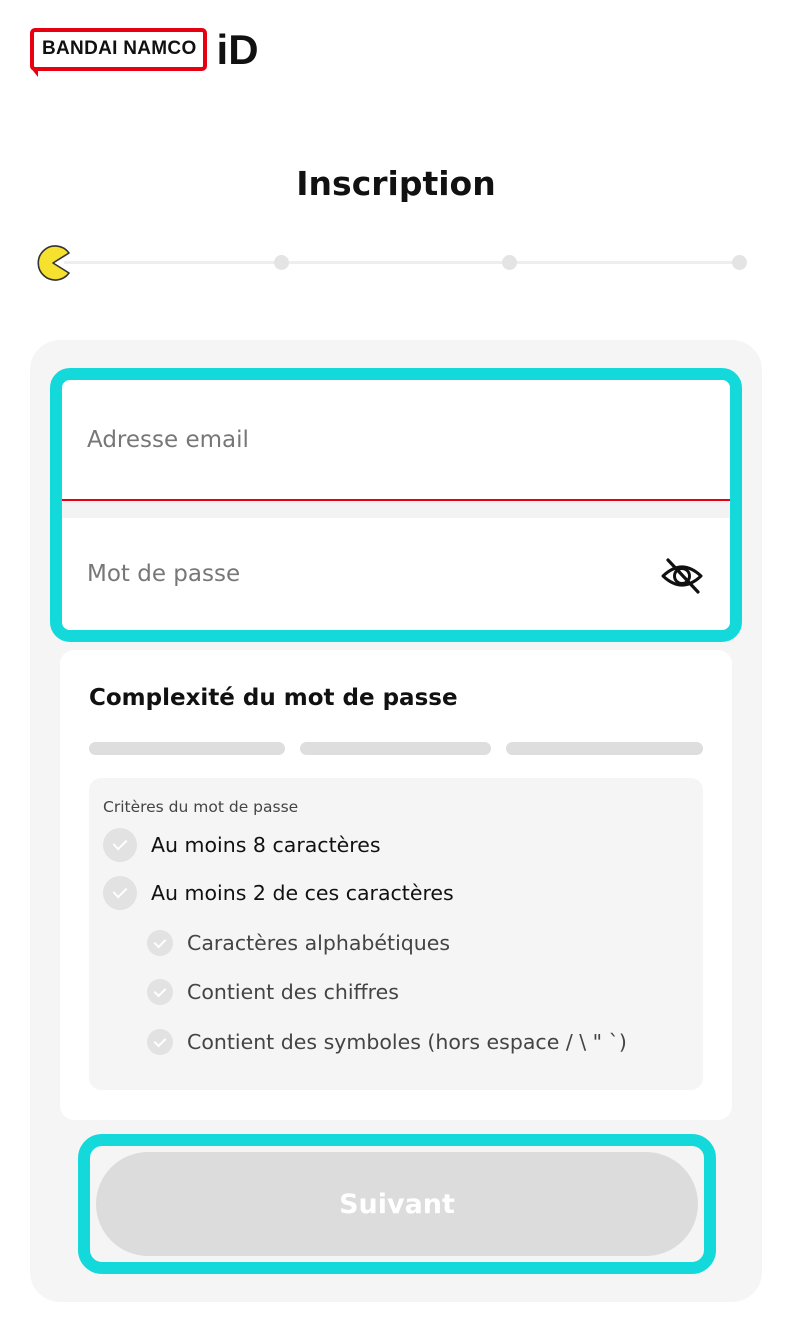 This screenshot has width=792, height=1342. I want to click on complexity-title: Complexité du mot de passe, so click(273, 698).